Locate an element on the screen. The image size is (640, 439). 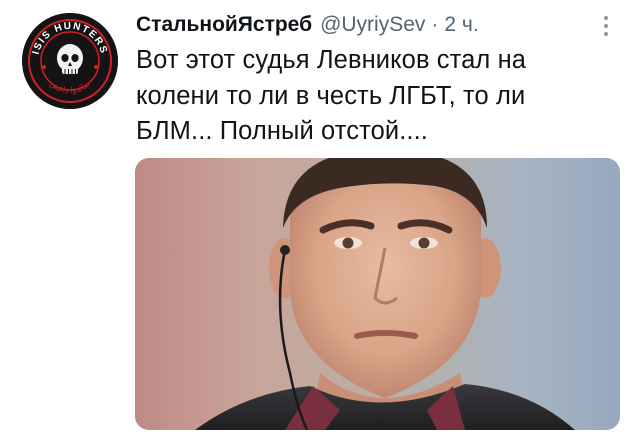
more-options-button is located at coordinates (606, 26).